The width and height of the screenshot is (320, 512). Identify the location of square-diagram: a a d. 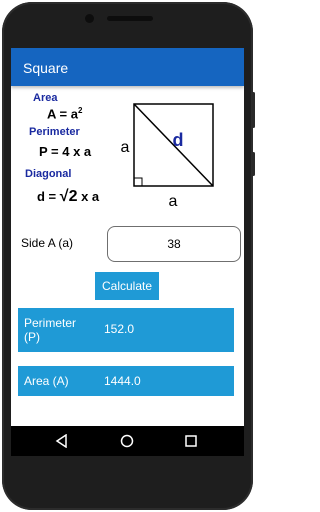
(167, 156).